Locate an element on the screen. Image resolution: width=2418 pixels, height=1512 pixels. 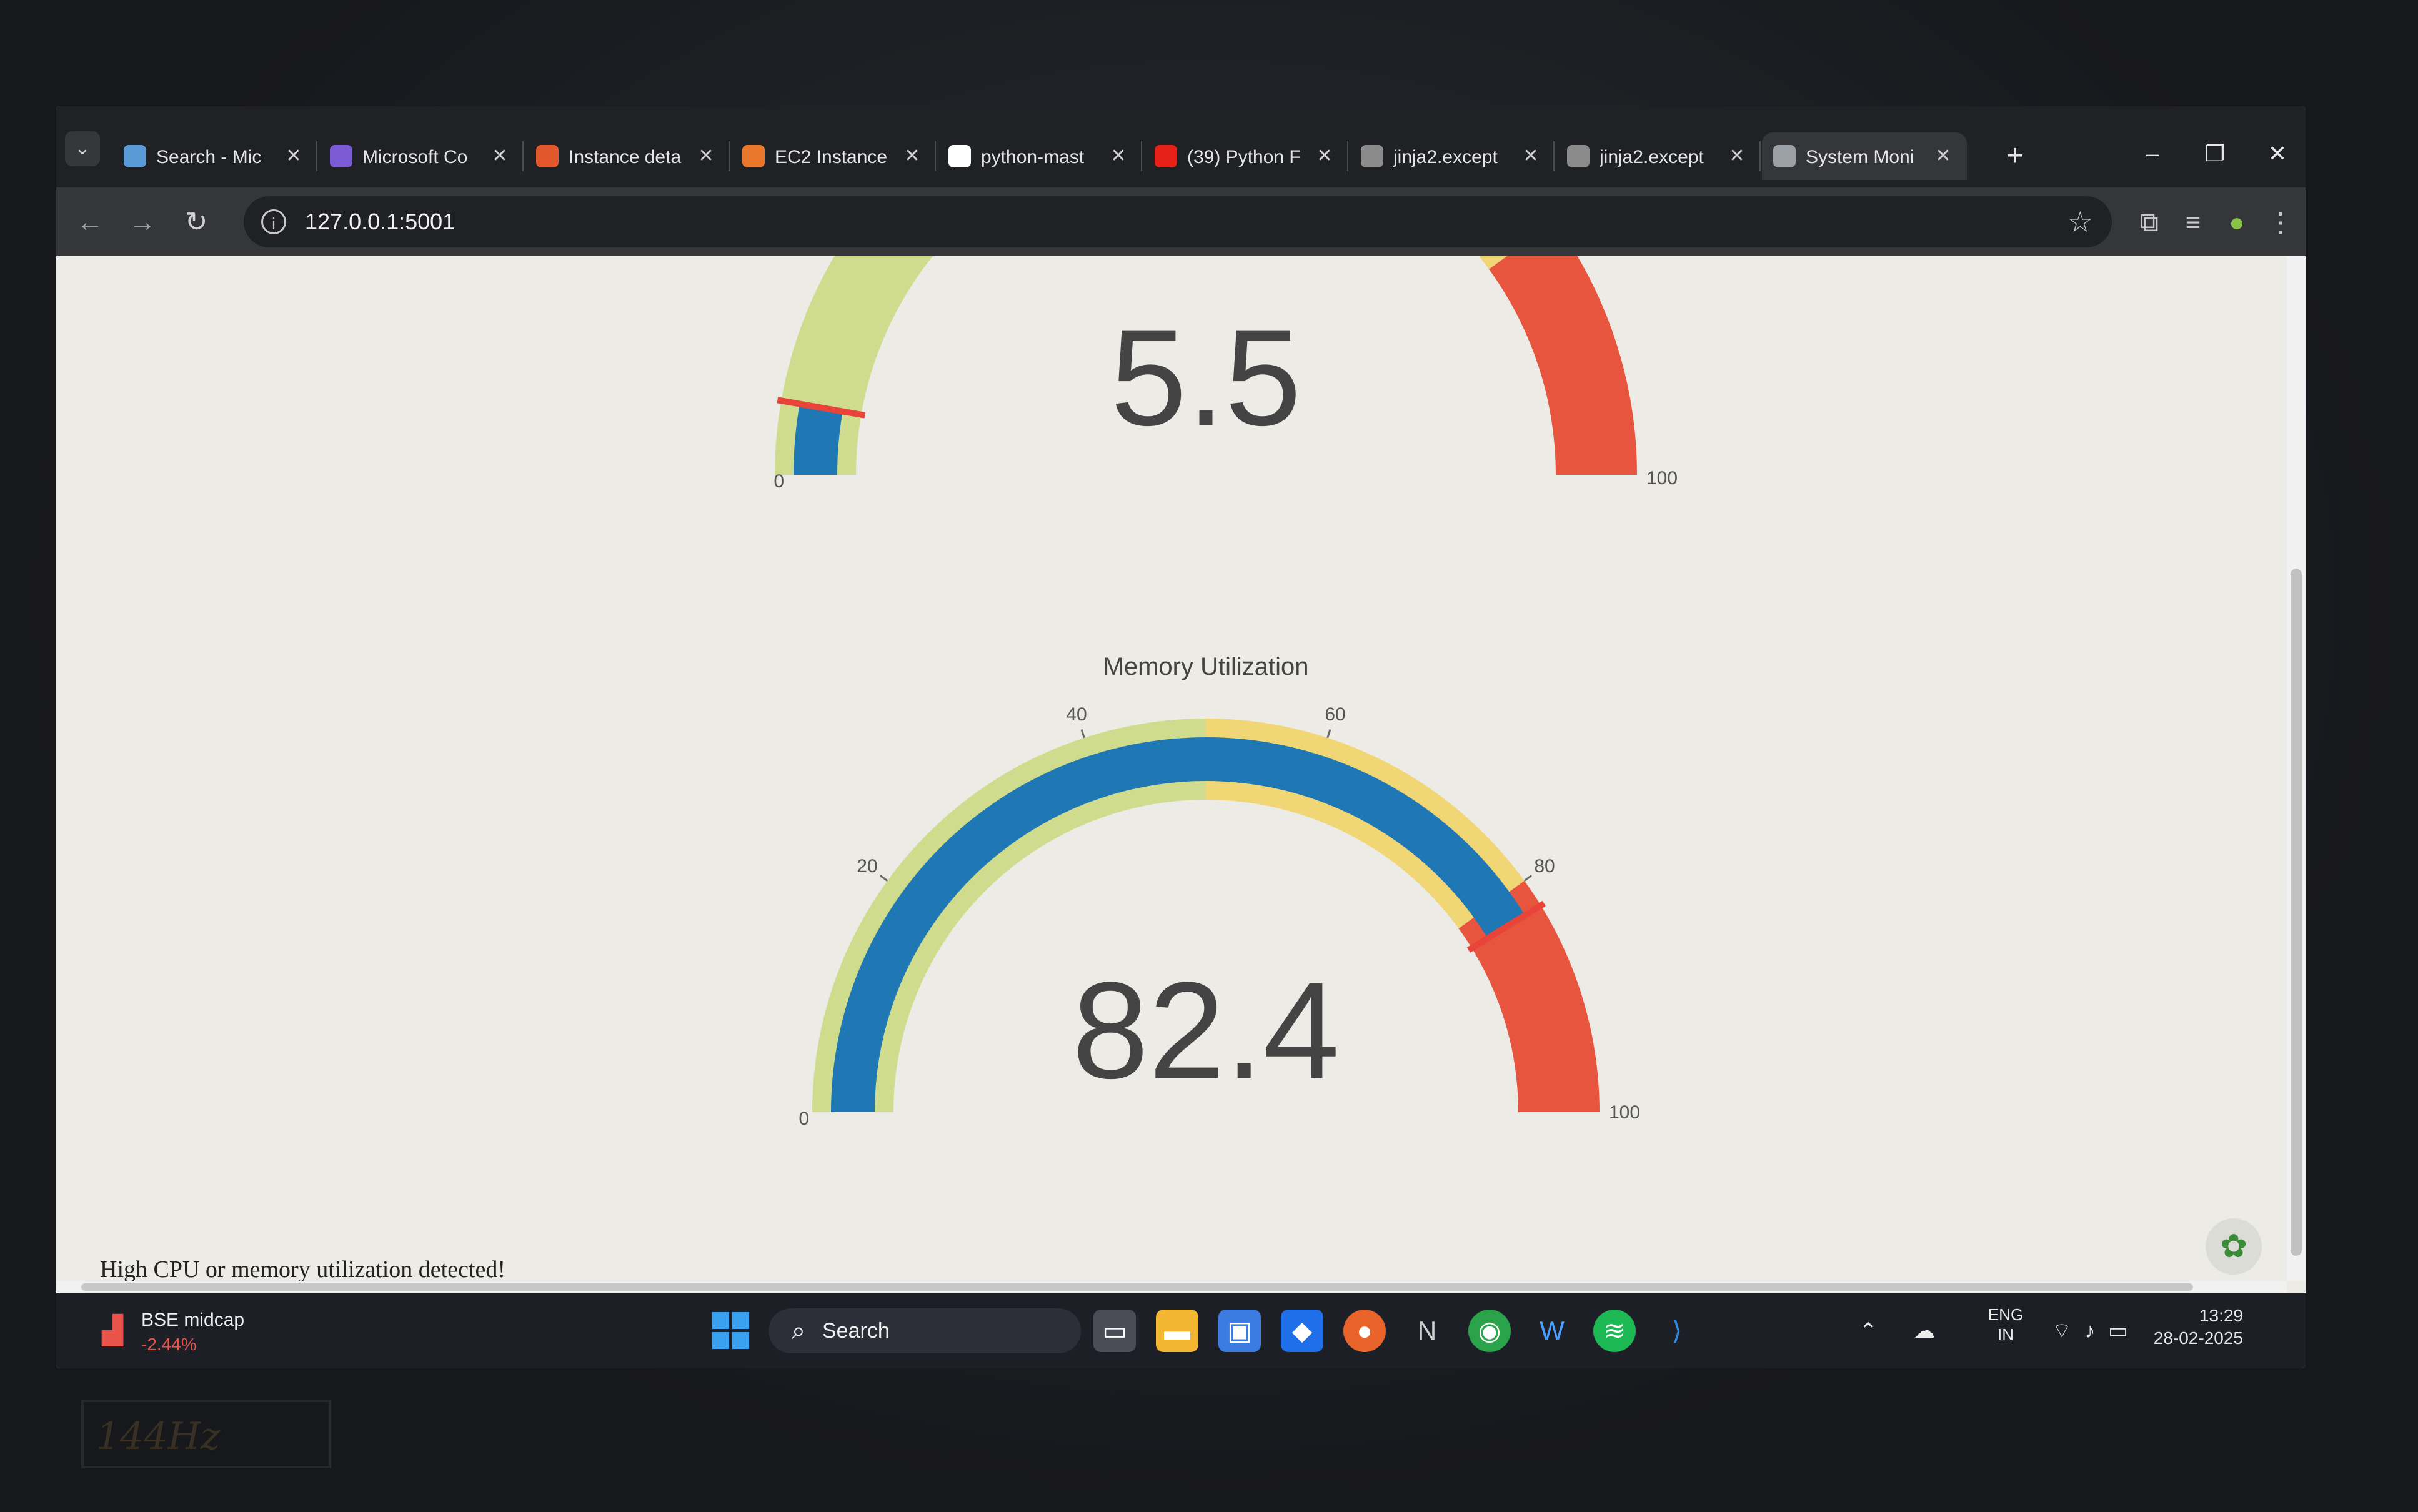
stock-chart-icon: ▟ is located at coordinates (112, 1330).